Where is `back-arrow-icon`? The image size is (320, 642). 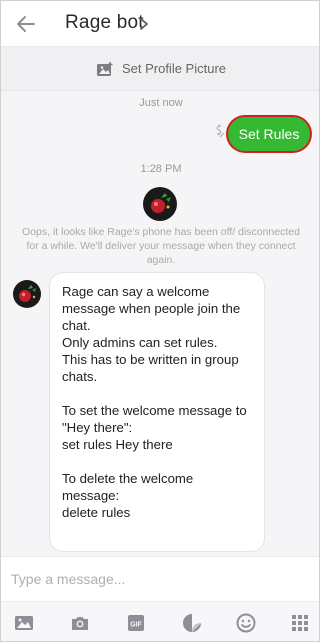
back-arrow-icon is located at coordinates (26, 24).